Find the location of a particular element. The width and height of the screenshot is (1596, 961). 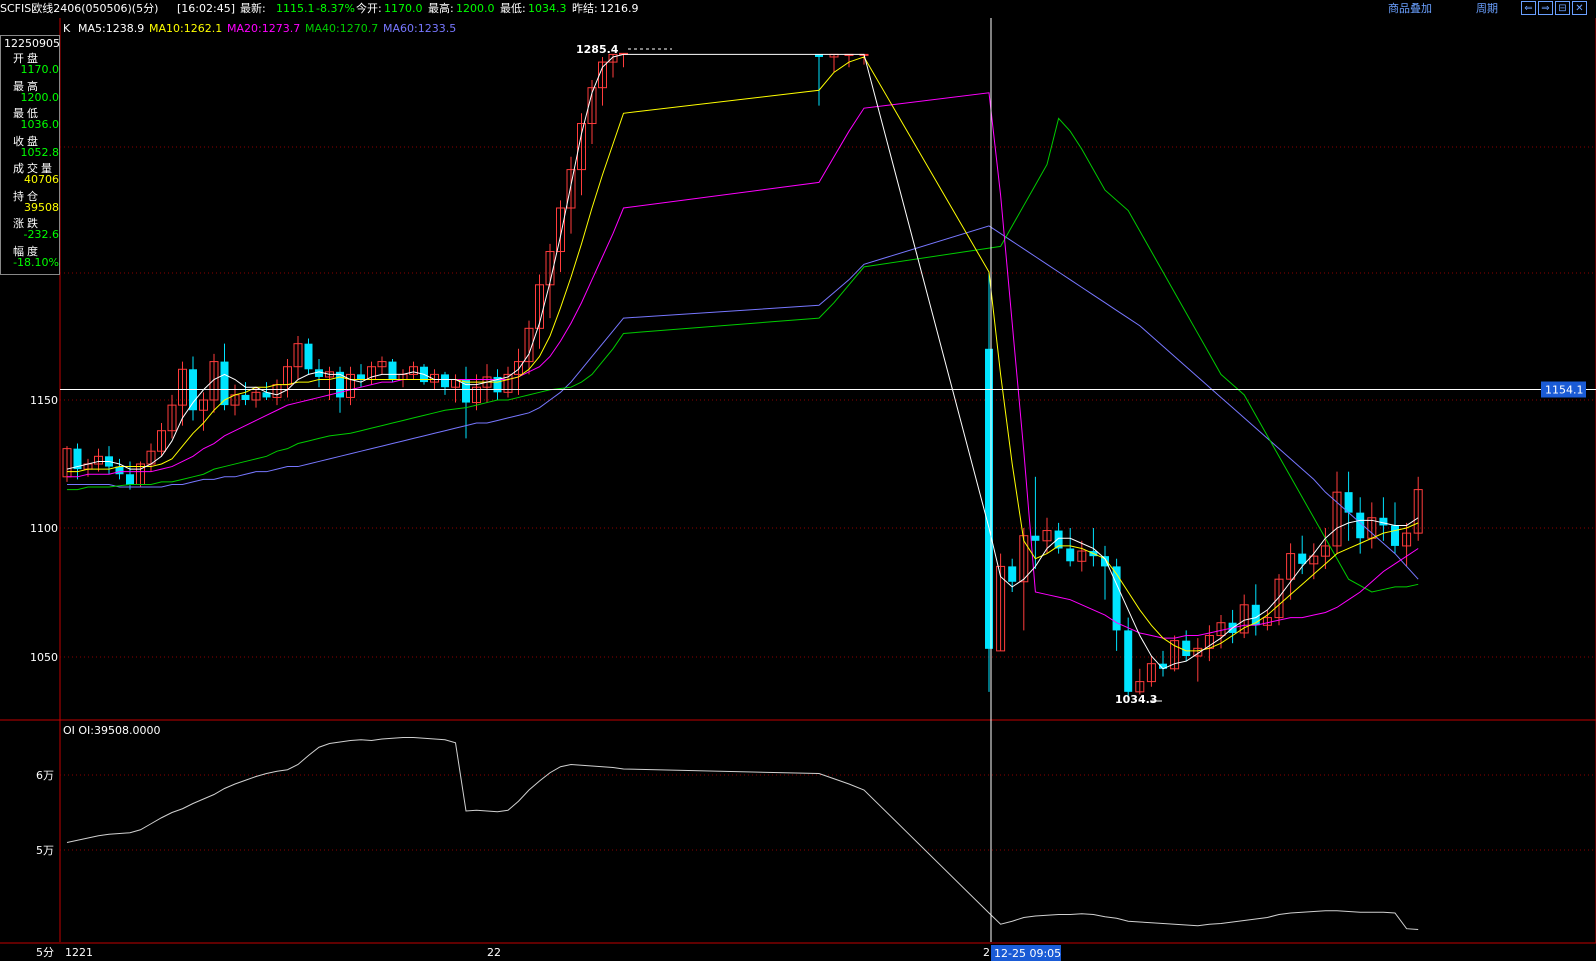

time-tick-label: 2 is located at coordinates (986, 952).